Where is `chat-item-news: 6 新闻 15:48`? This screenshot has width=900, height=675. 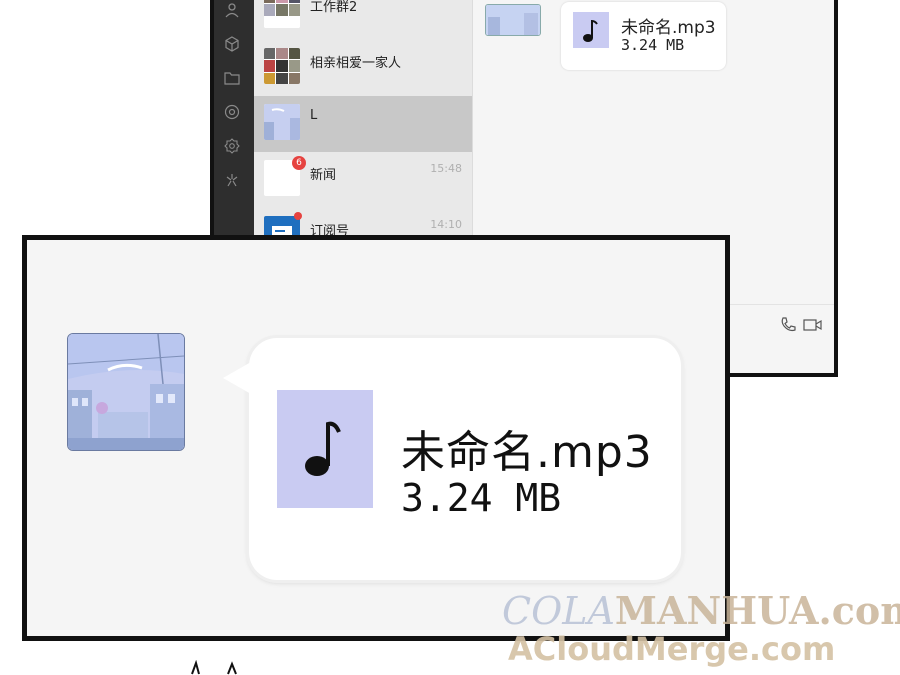
chat-item-news: 6 新闻 15:48 is located at coordinates (363, 180).